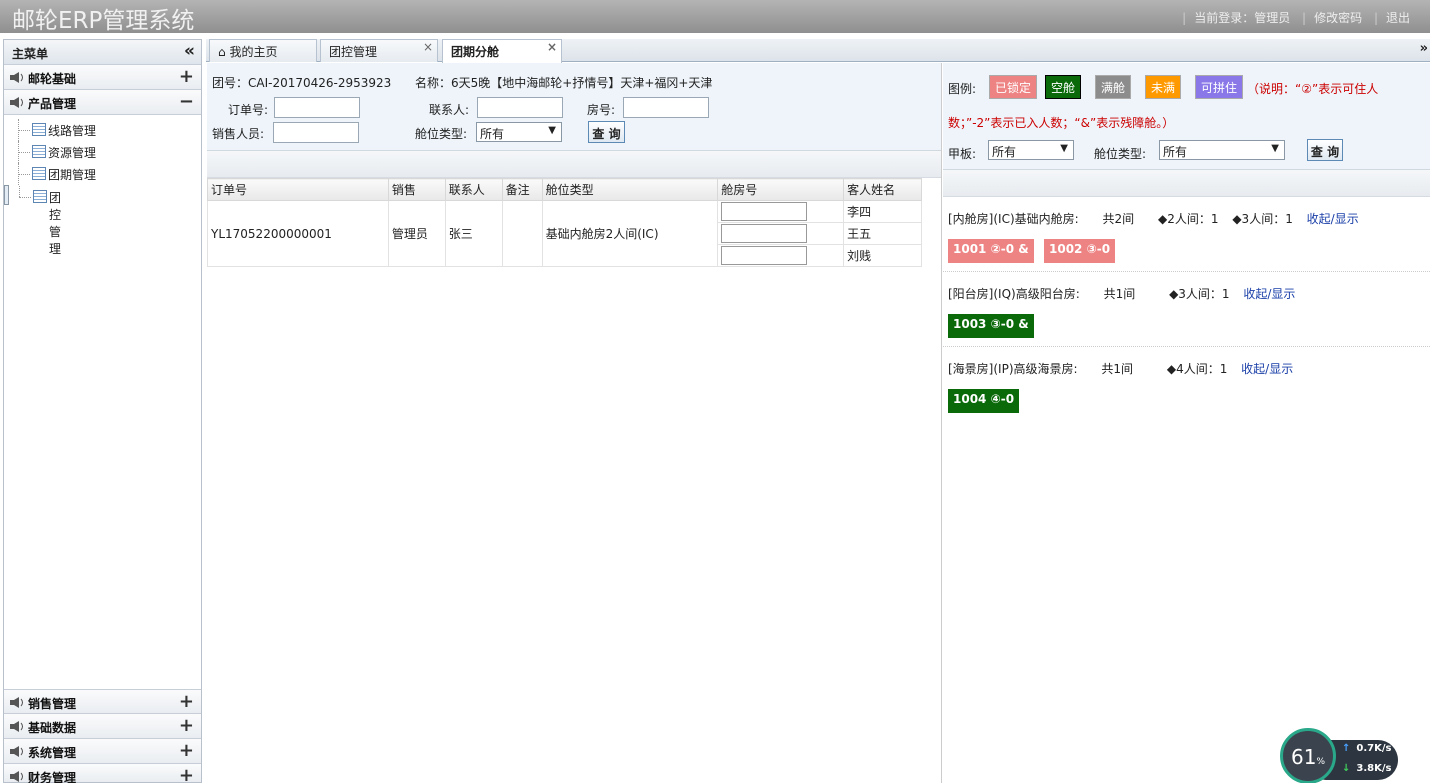 Image resolution: width=1430 pixels, height=783 pixels. Describe the element at coordinates (103, 21) in the screenshot. I see `app-title: 邮轮ERP管理系统` at that location.